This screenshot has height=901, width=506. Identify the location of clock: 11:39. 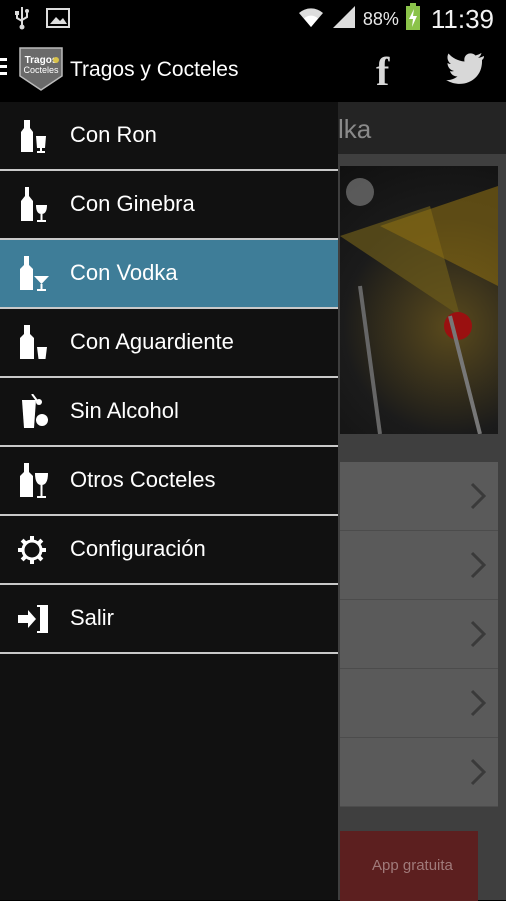
(462, 18).